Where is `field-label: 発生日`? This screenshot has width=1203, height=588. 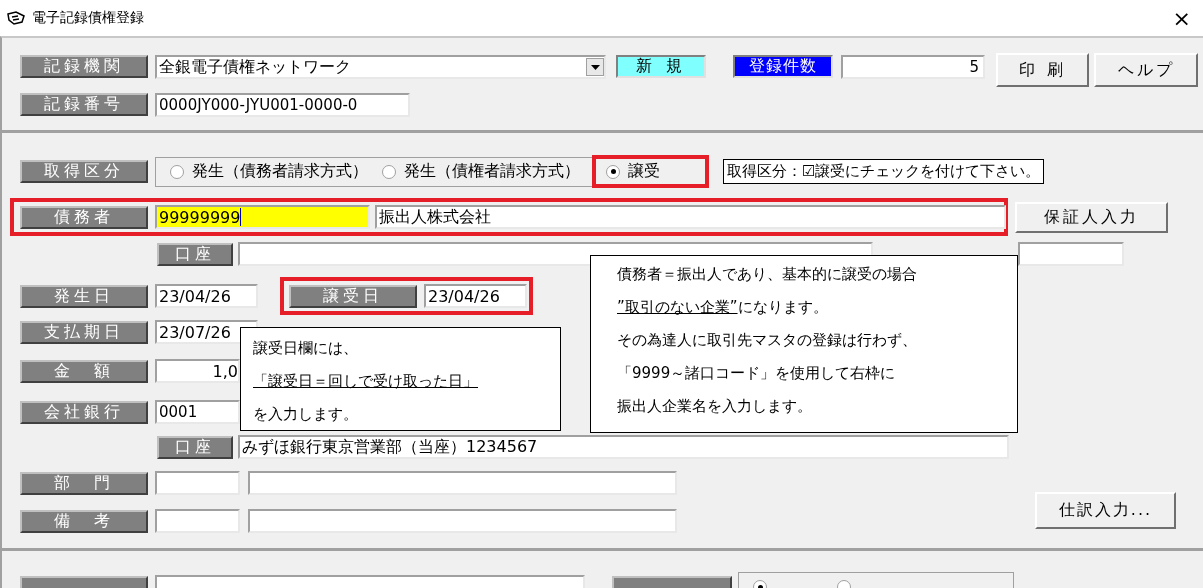 field-label: 発生日 is located at coordinates (84, 296).